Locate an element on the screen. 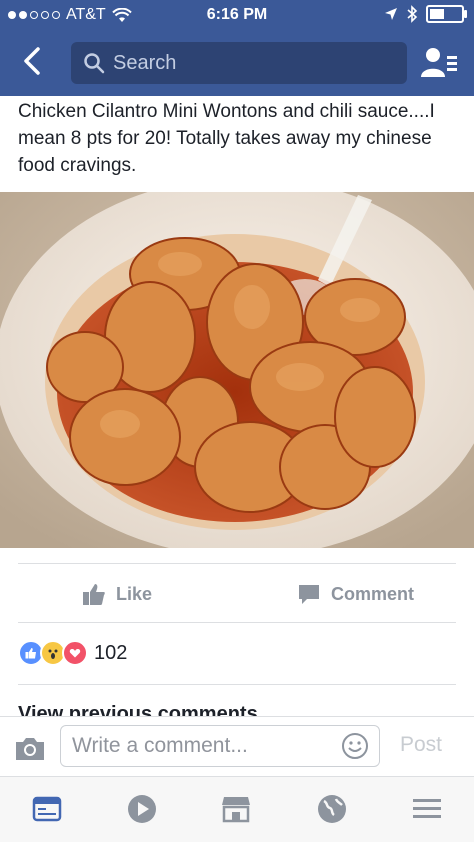 This screenshot has width=474, height=842. thumbs-up-icon is located at coordinates (94, 594).